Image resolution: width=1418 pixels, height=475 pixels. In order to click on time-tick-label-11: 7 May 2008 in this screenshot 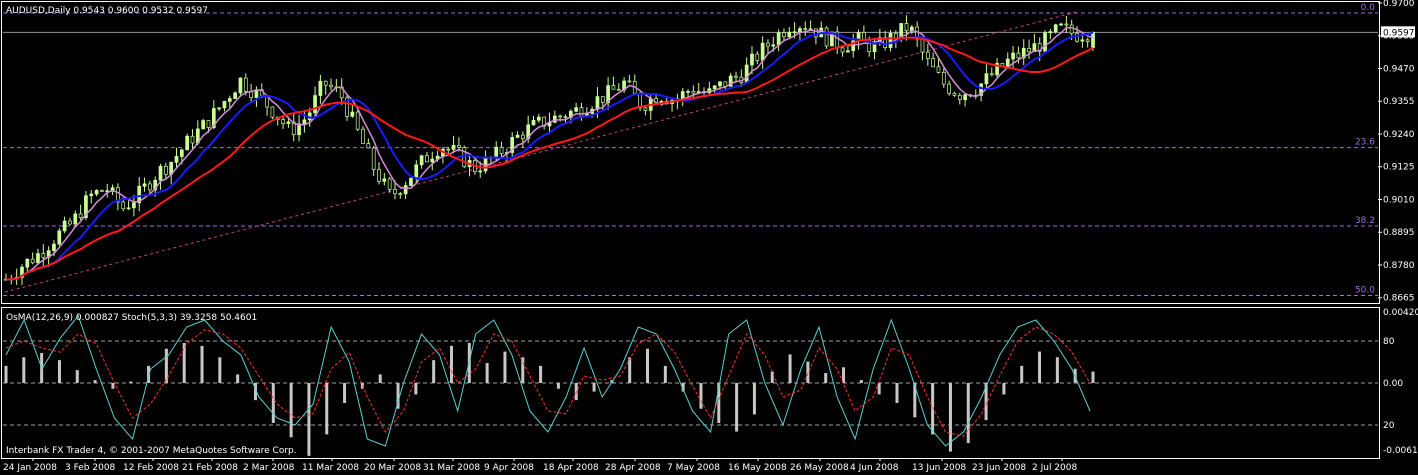, I will do `click(693, 468)`.